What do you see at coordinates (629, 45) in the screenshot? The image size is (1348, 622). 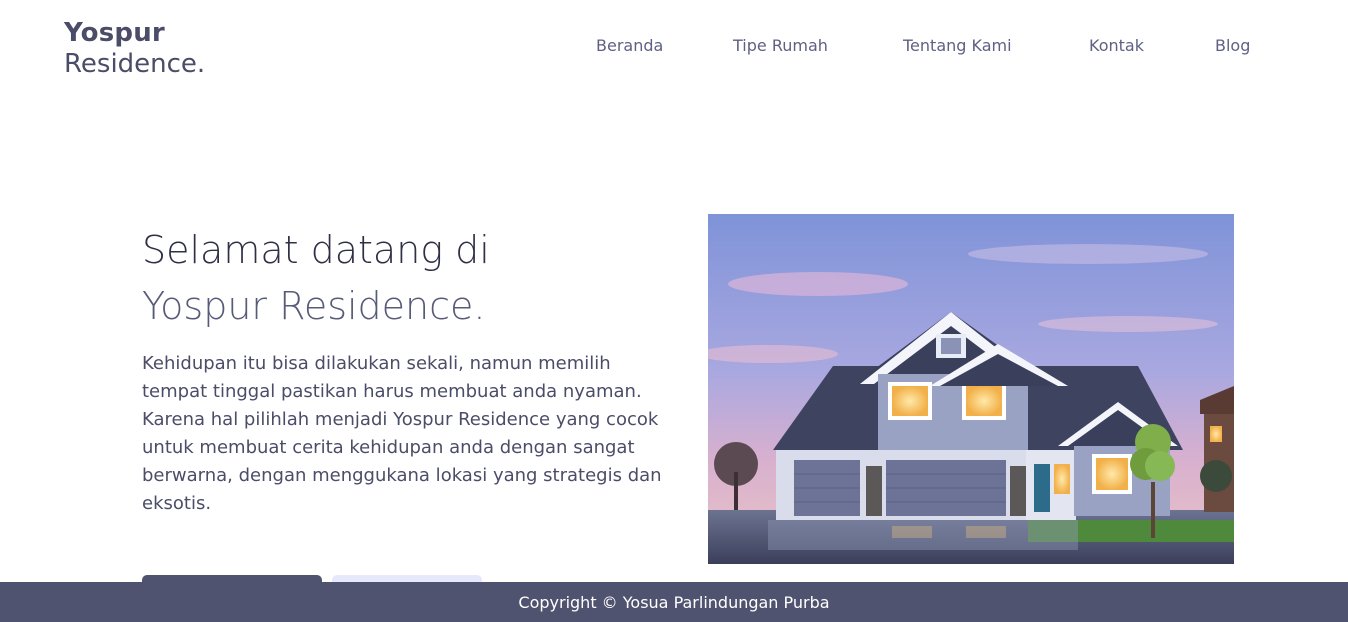 I see `nav-item-beranda: Beranda` at bounding box center [629, 45].